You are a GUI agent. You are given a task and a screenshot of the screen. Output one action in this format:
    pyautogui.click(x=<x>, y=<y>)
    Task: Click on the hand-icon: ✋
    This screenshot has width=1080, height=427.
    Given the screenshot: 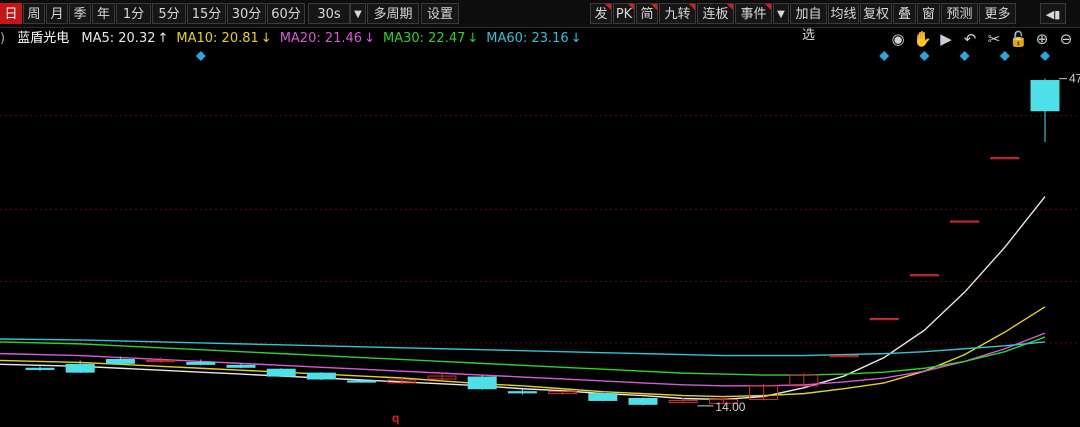 What is the action you would take?
    pyautogui.click(x=922, y=39)
    